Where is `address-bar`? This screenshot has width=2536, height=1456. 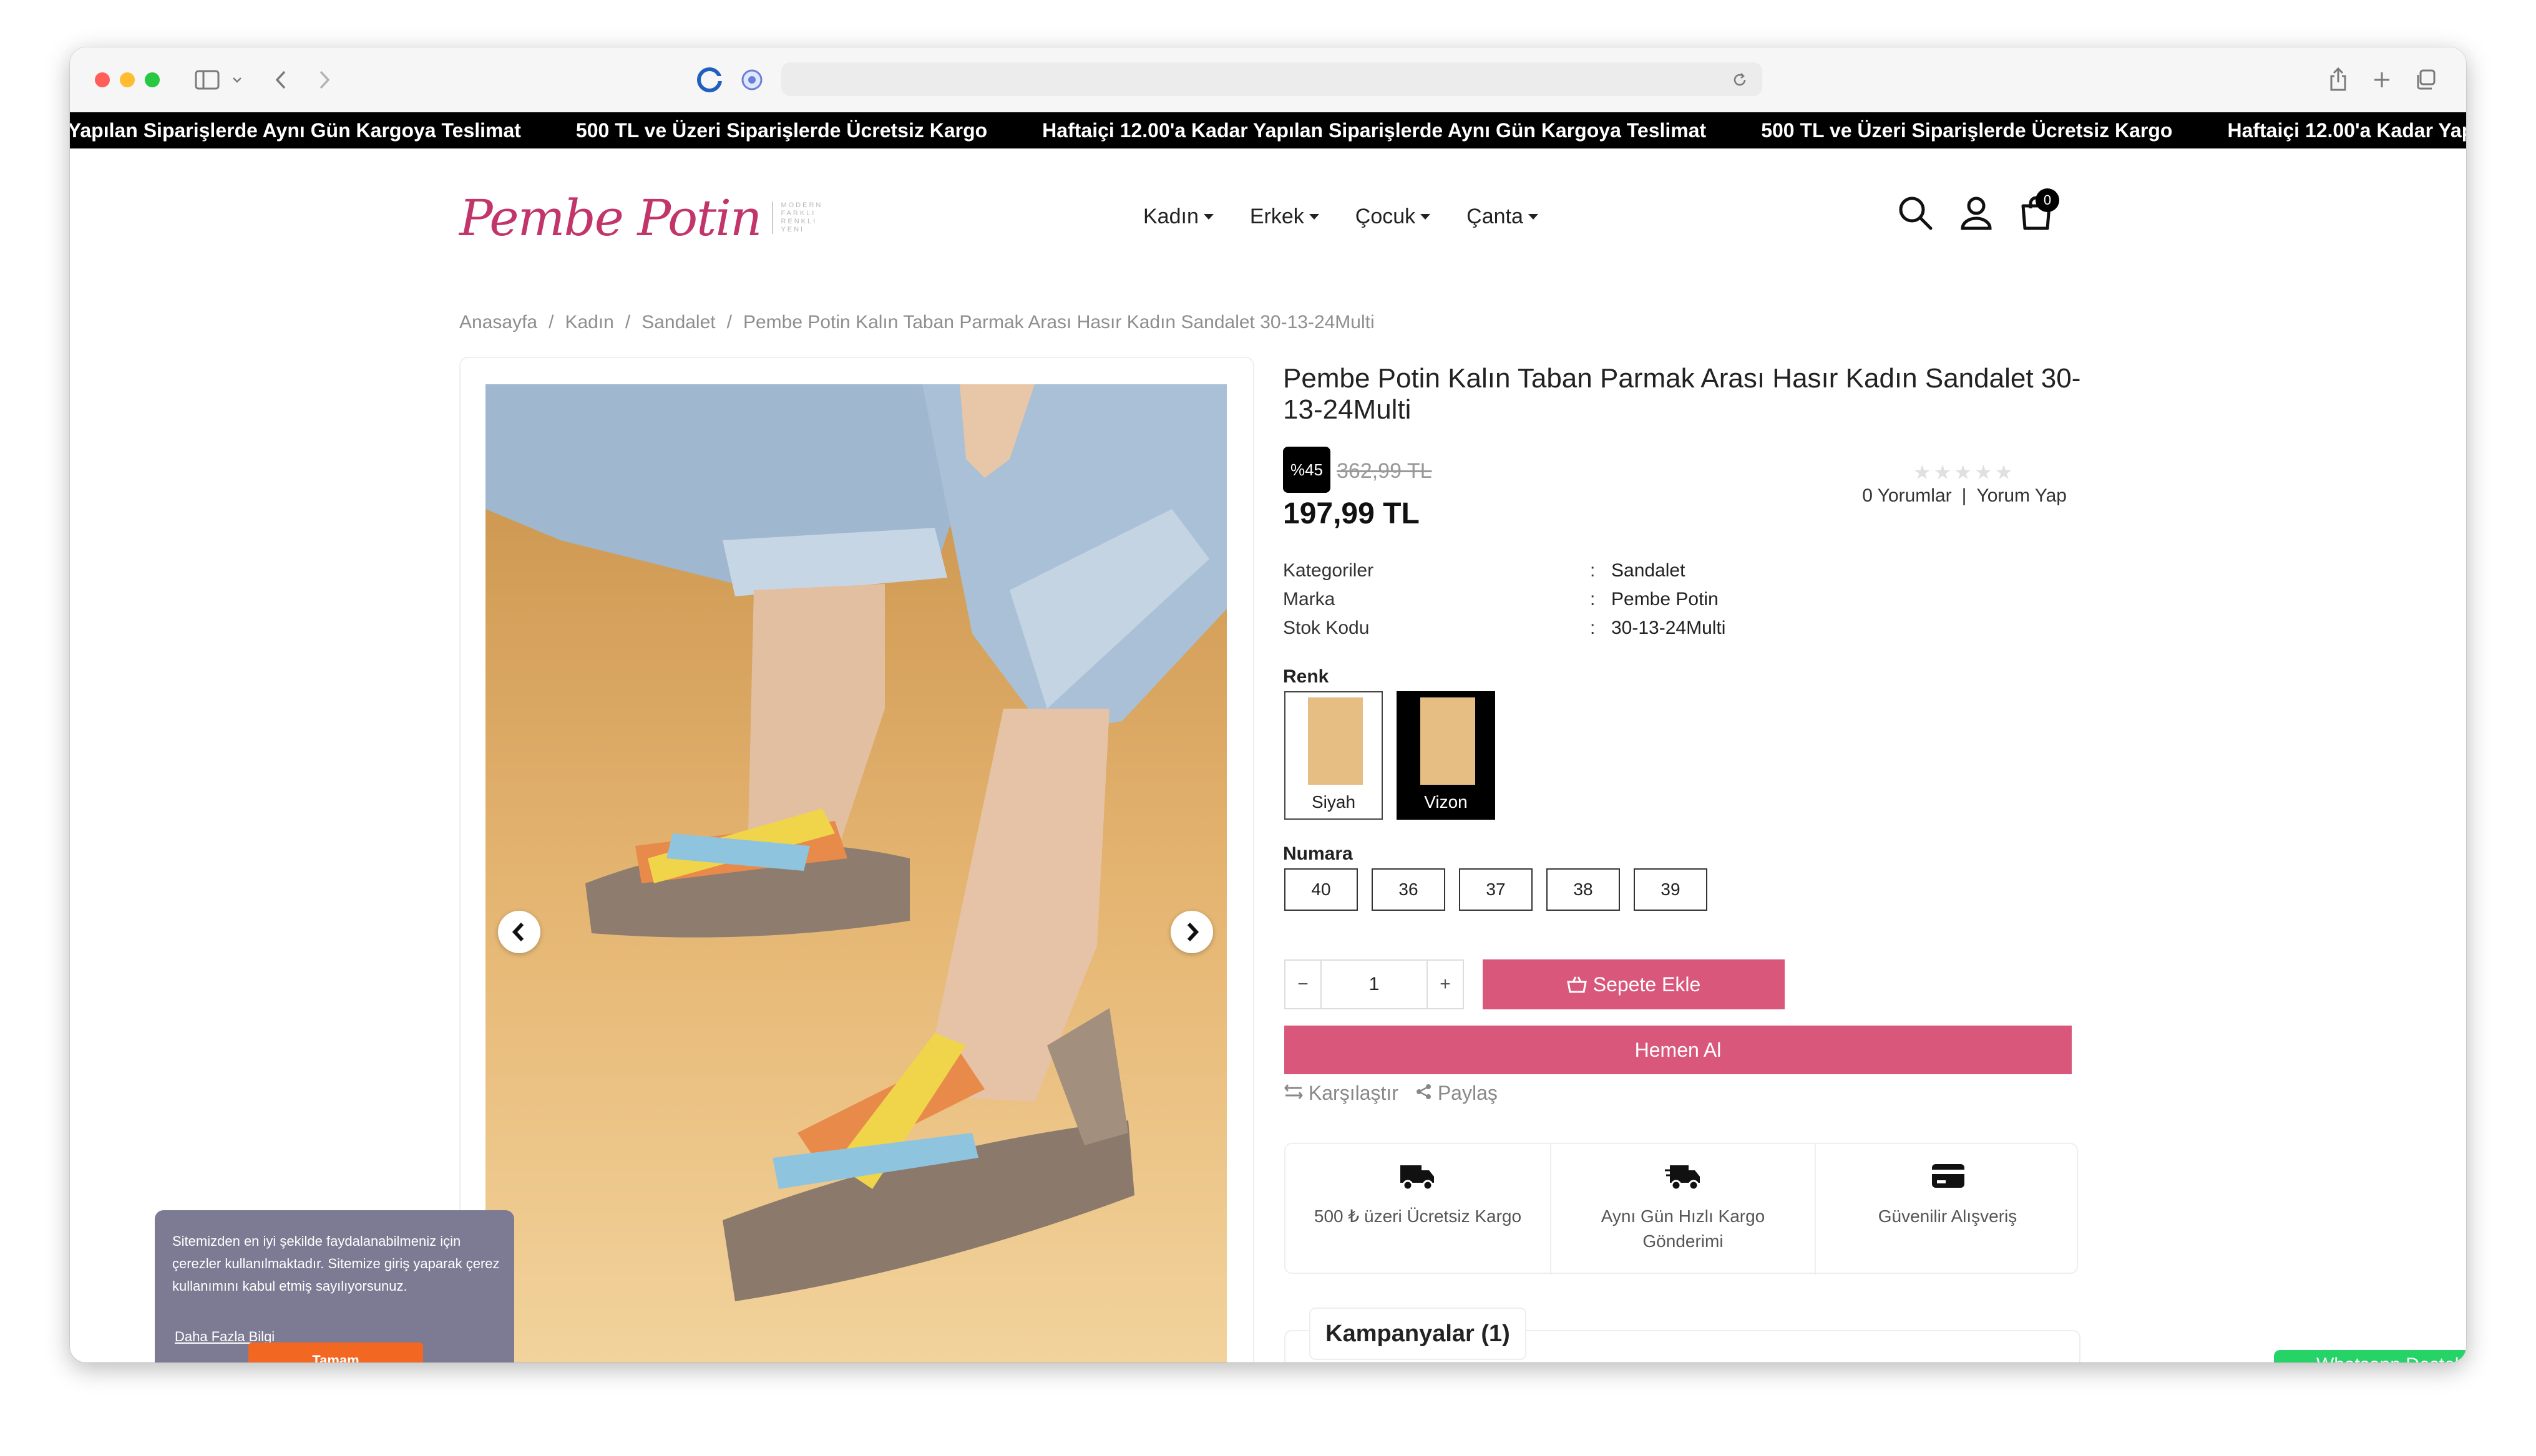
address-bar is located at coordinates (1271, 79).